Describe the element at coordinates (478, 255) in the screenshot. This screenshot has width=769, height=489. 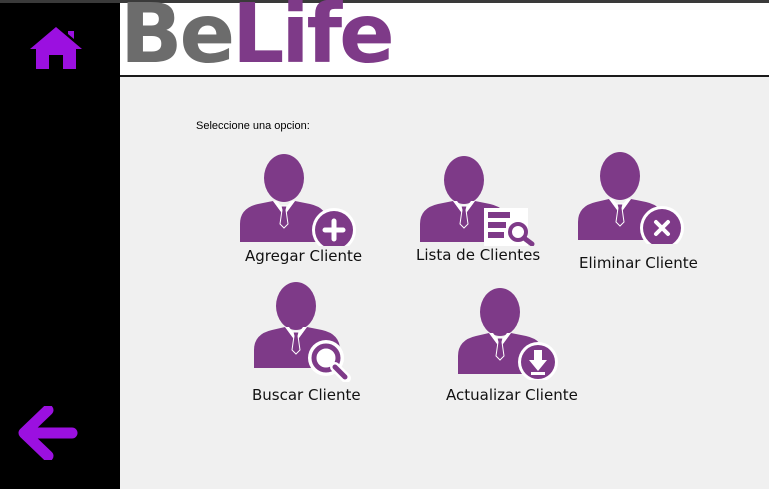
I see `client-list-label: Lista de Clientes` at that location.